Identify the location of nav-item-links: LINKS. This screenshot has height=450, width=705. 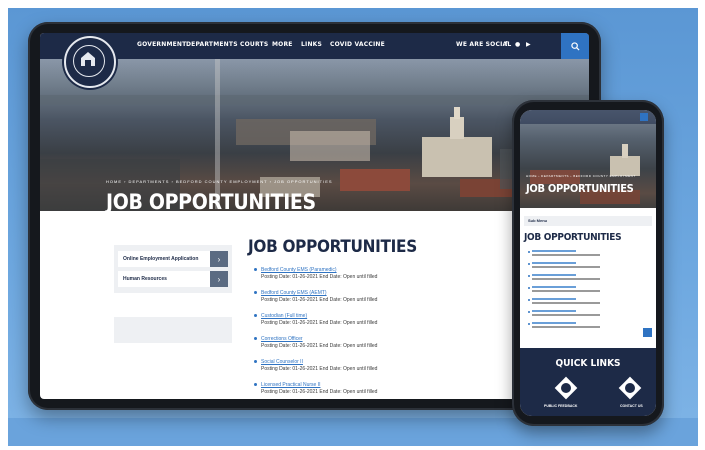
(311, 44).